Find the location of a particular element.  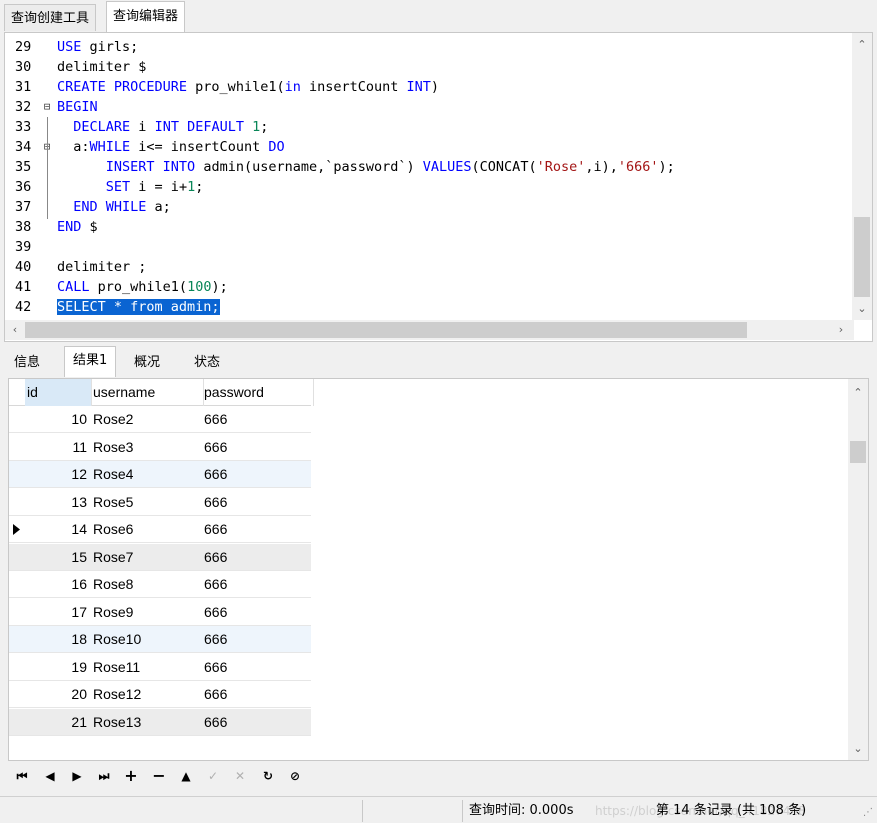

scroll-down-icon: ⌄ is located at coordinates (862, 309).